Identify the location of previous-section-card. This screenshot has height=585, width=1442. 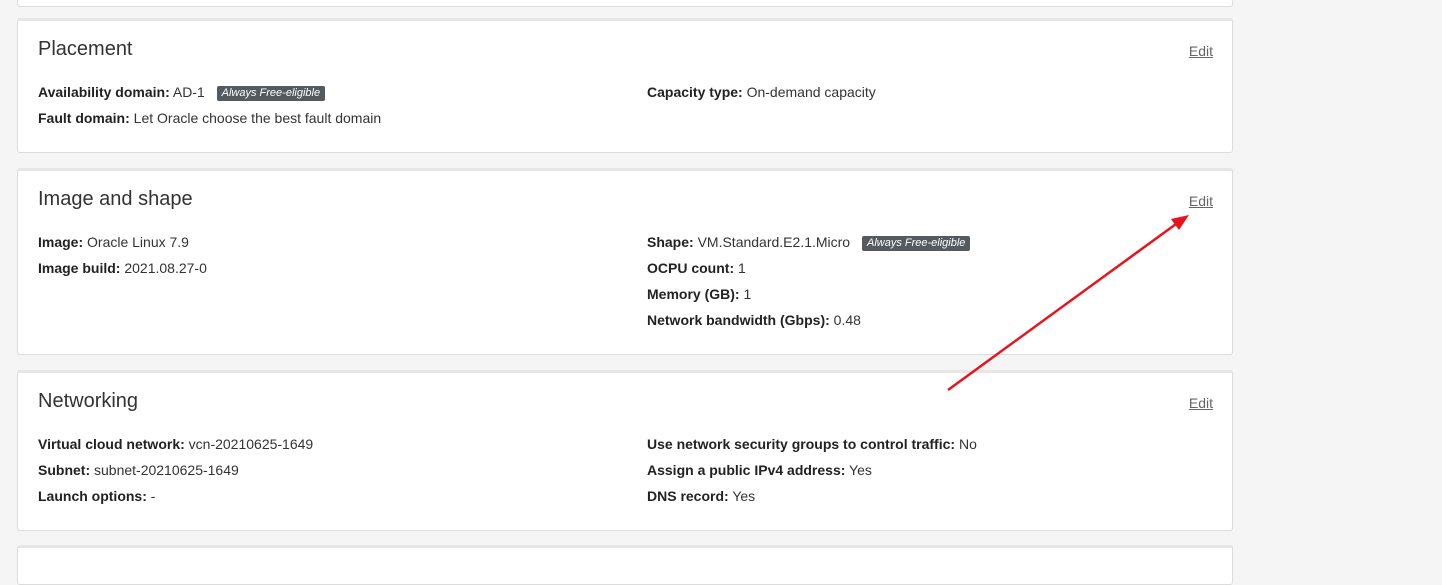
(625, 3).